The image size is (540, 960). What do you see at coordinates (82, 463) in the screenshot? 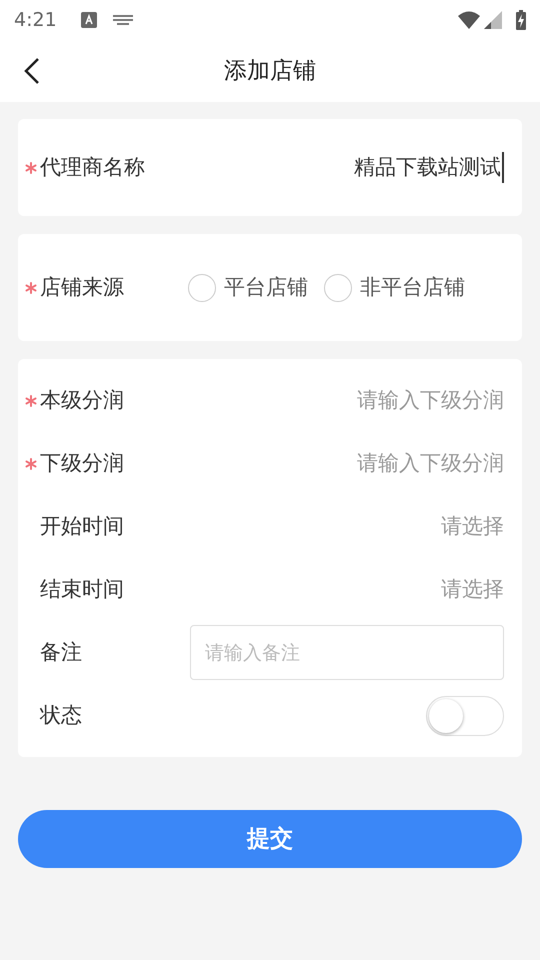
I see `field-label: 下级分润` at bounding box center [82, 463].